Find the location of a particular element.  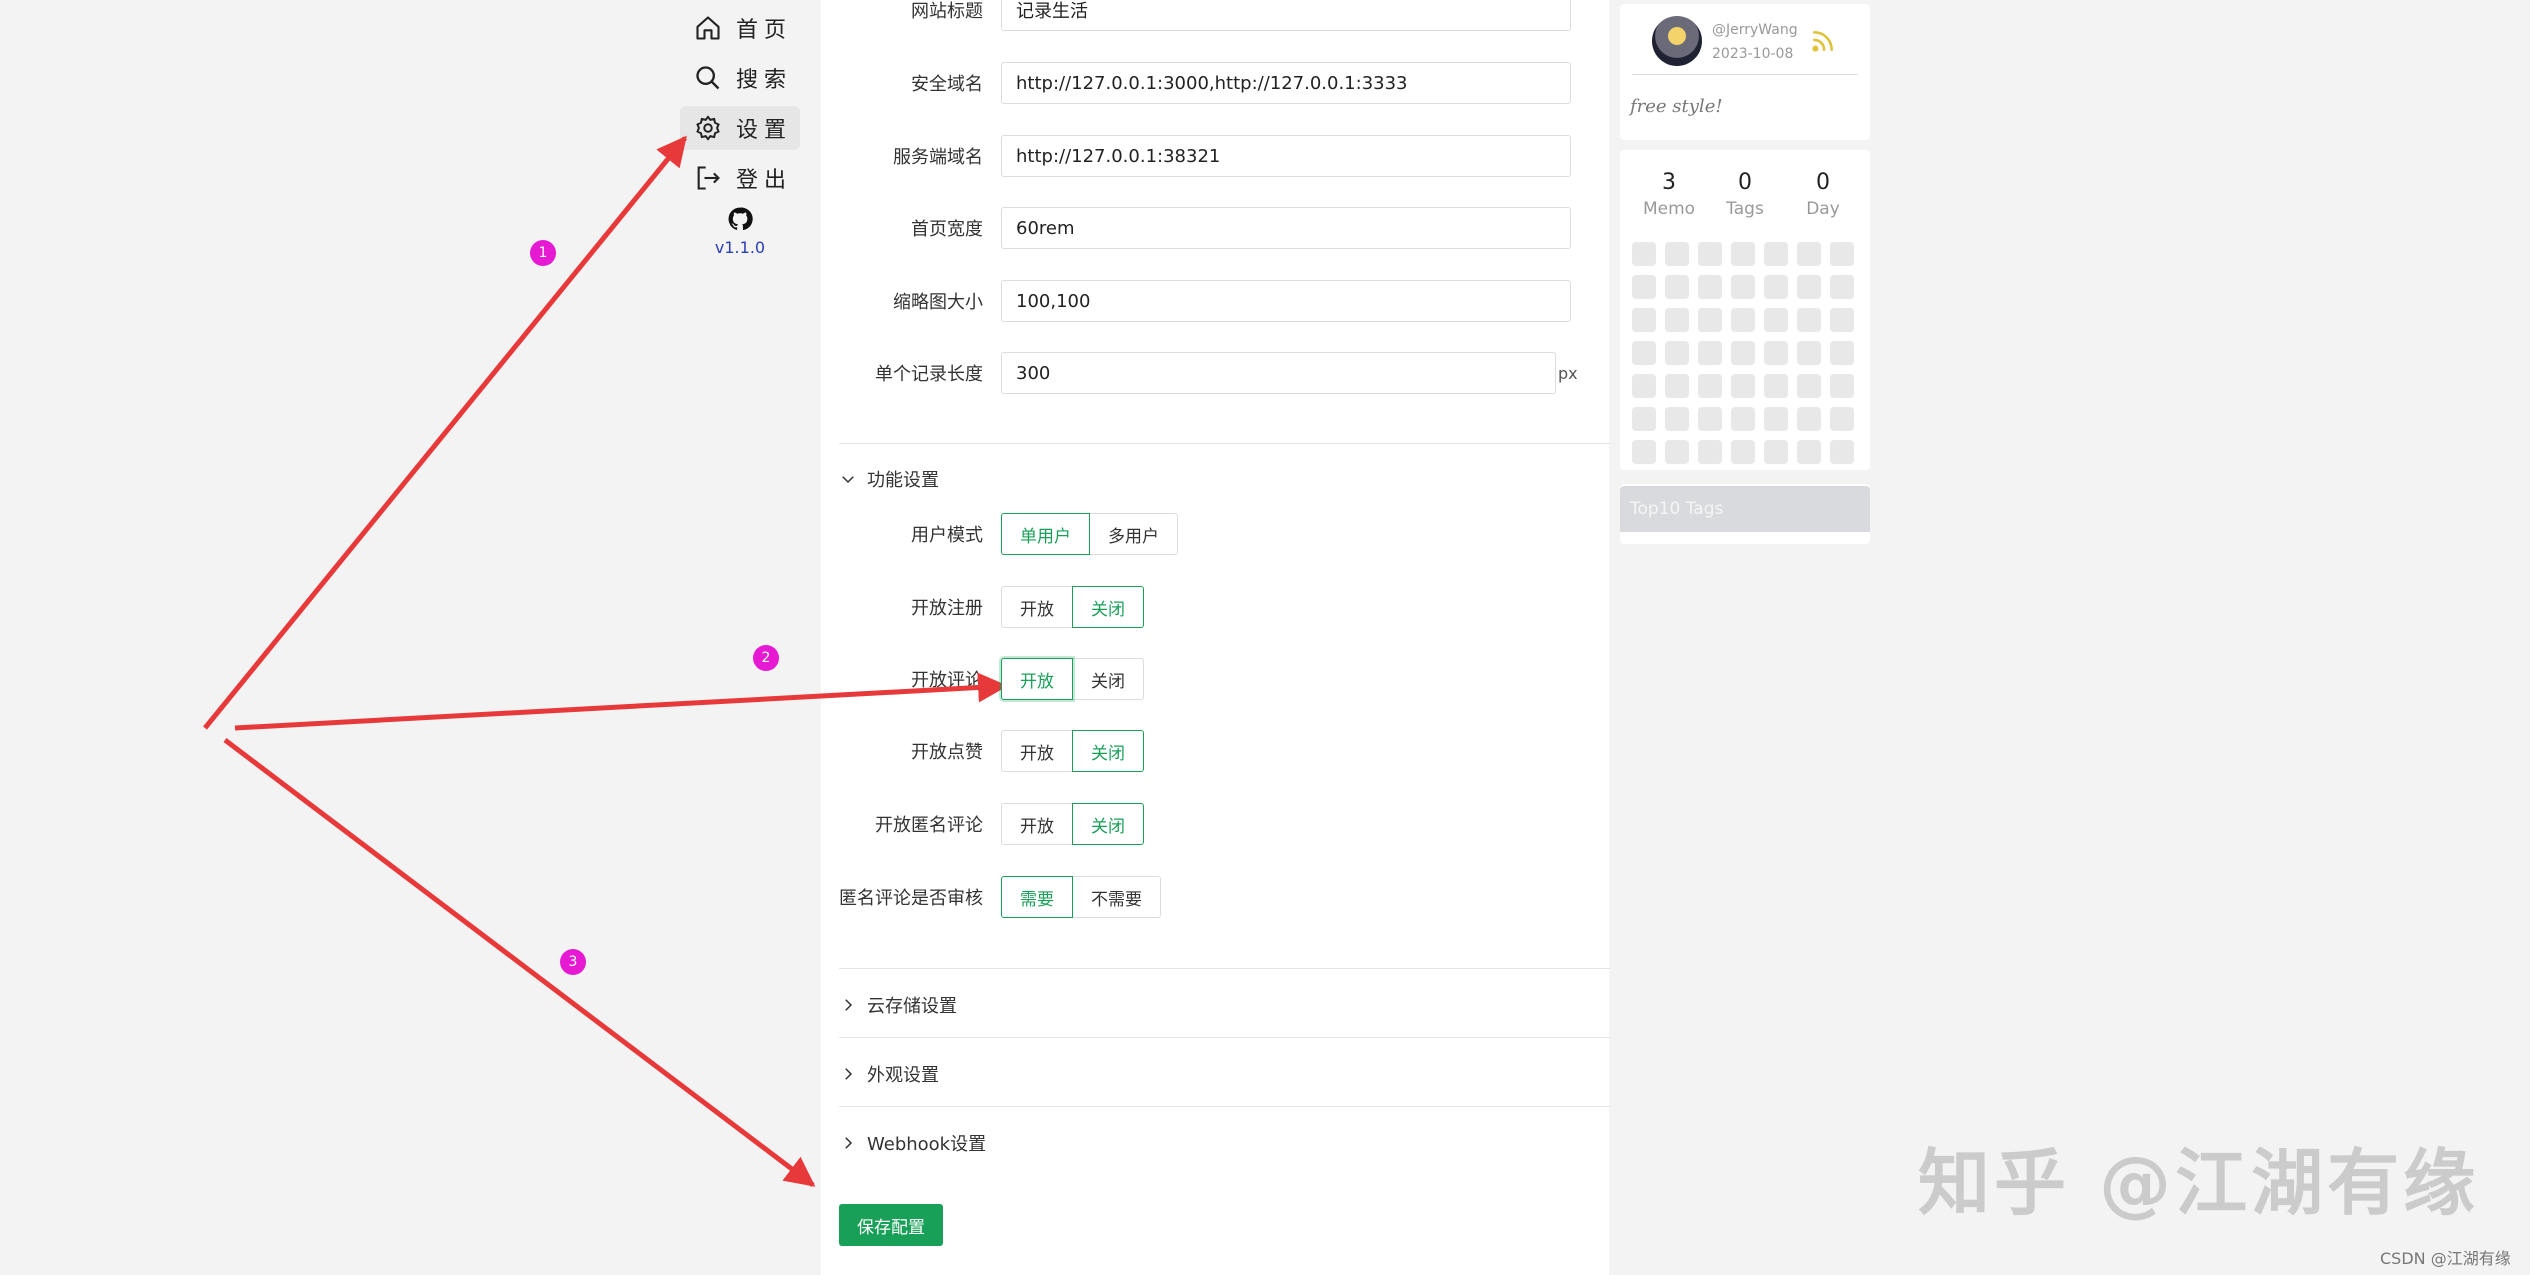

webhook-section-toggle: Webhook设置 is located at coordinates (912, 1143).